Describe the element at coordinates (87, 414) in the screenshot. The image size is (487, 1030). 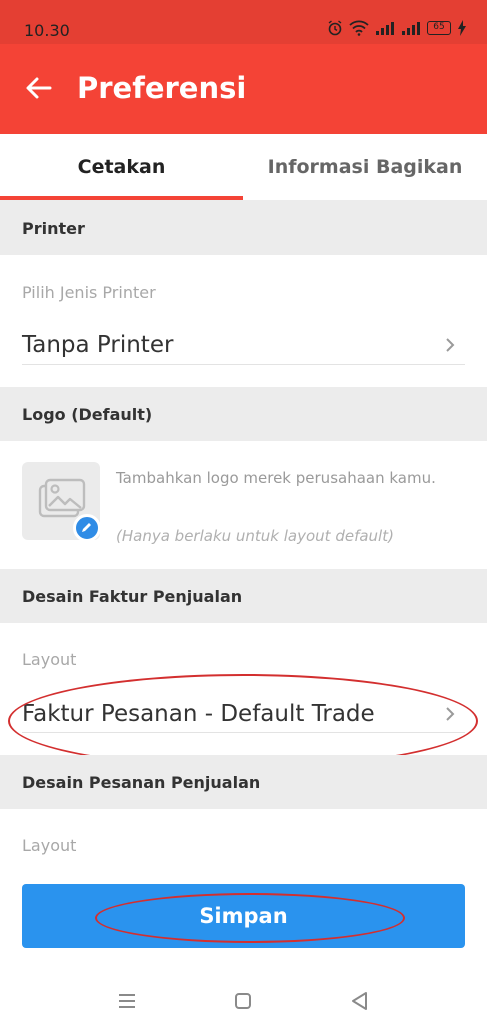
I see `section-title: Logo (Default)` at that location.